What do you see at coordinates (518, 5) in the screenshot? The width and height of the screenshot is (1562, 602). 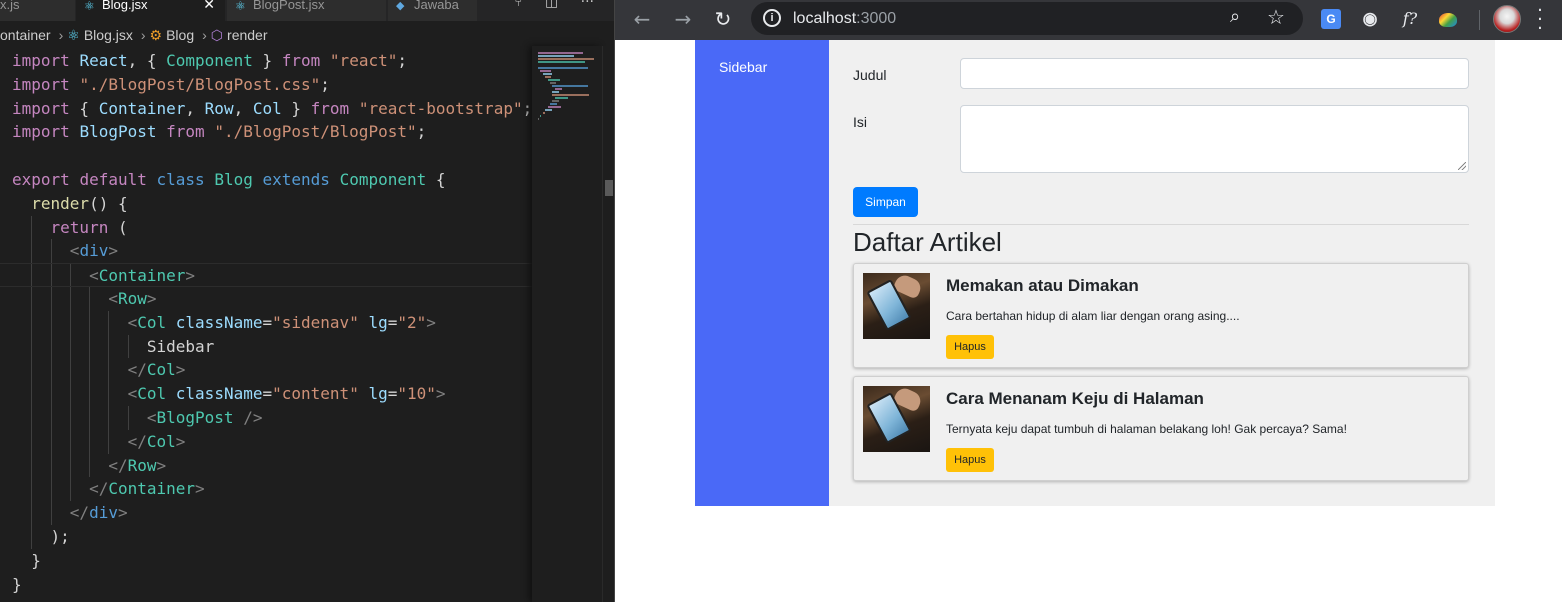 I see `compare-icon: ⑂` at bounding box center [518, 5].